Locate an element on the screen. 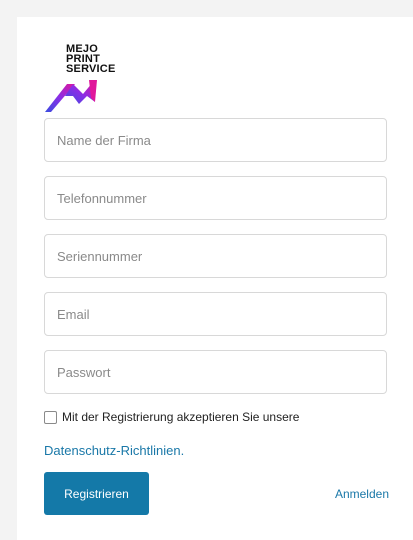 Image resolution: width=413 pixels, height=540 pixels. company-logo: MEJO PRINT SERVICE is located at coordinates (95, 78).